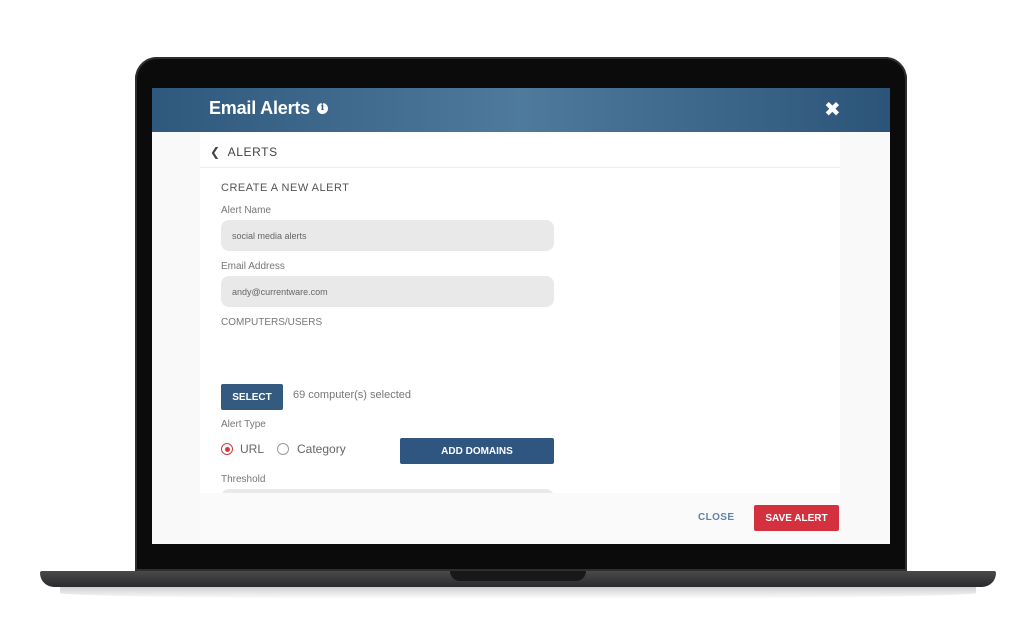 The image size is (1036, 641). What do you see at coordinates (518, 576) in the screenshot?
I see `laptop-notch` at bounding box center [518, 576].